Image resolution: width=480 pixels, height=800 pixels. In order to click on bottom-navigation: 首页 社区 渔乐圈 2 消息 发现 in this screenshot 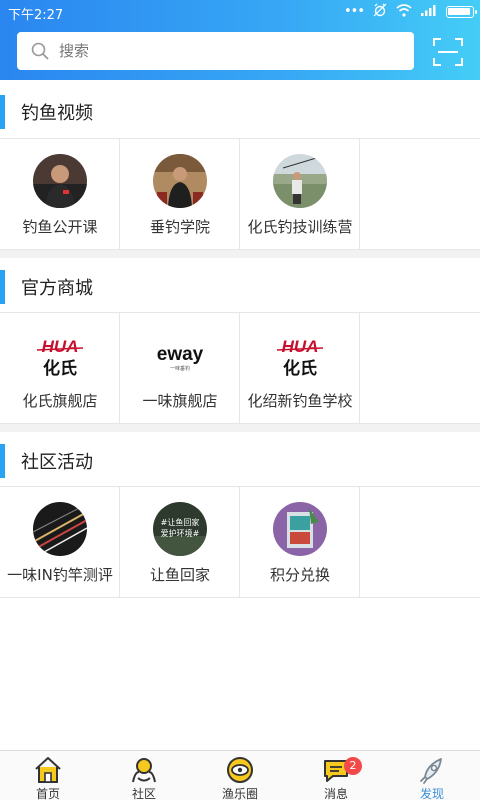, I will do `click(240, 775)`.